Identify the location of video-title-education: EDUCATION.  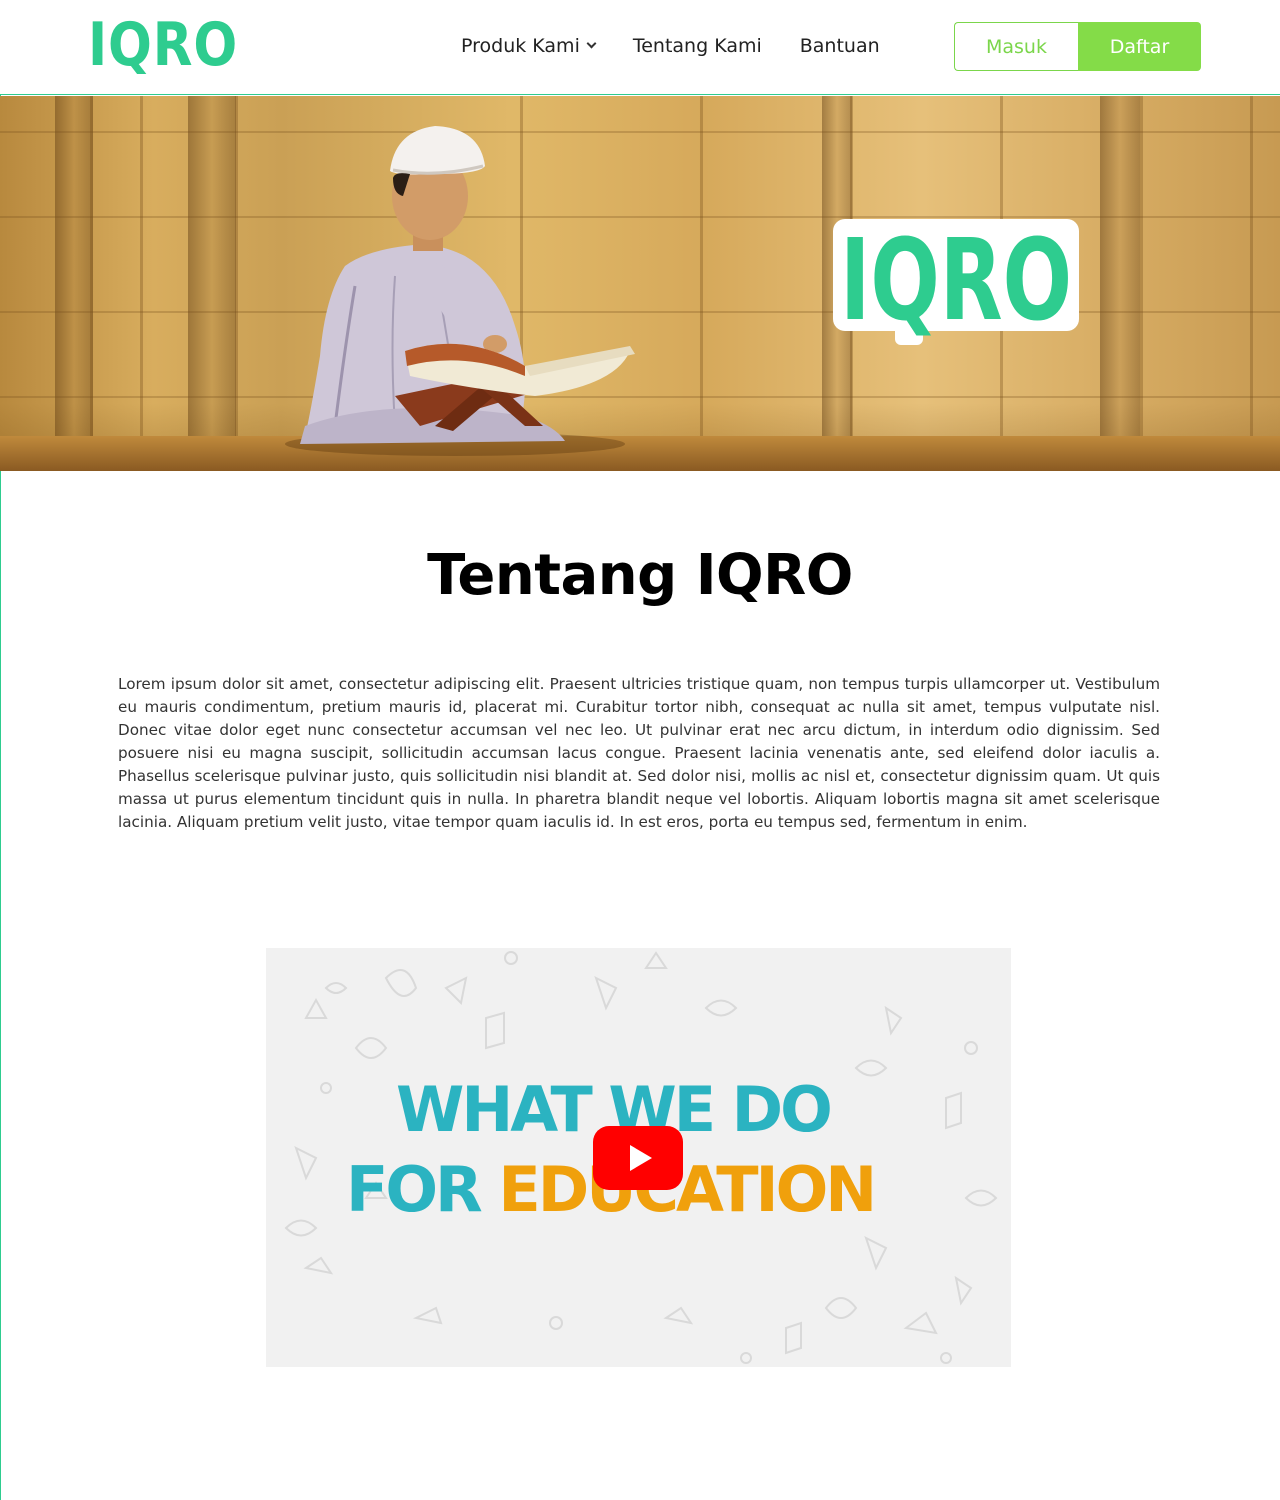
(687, 1189).